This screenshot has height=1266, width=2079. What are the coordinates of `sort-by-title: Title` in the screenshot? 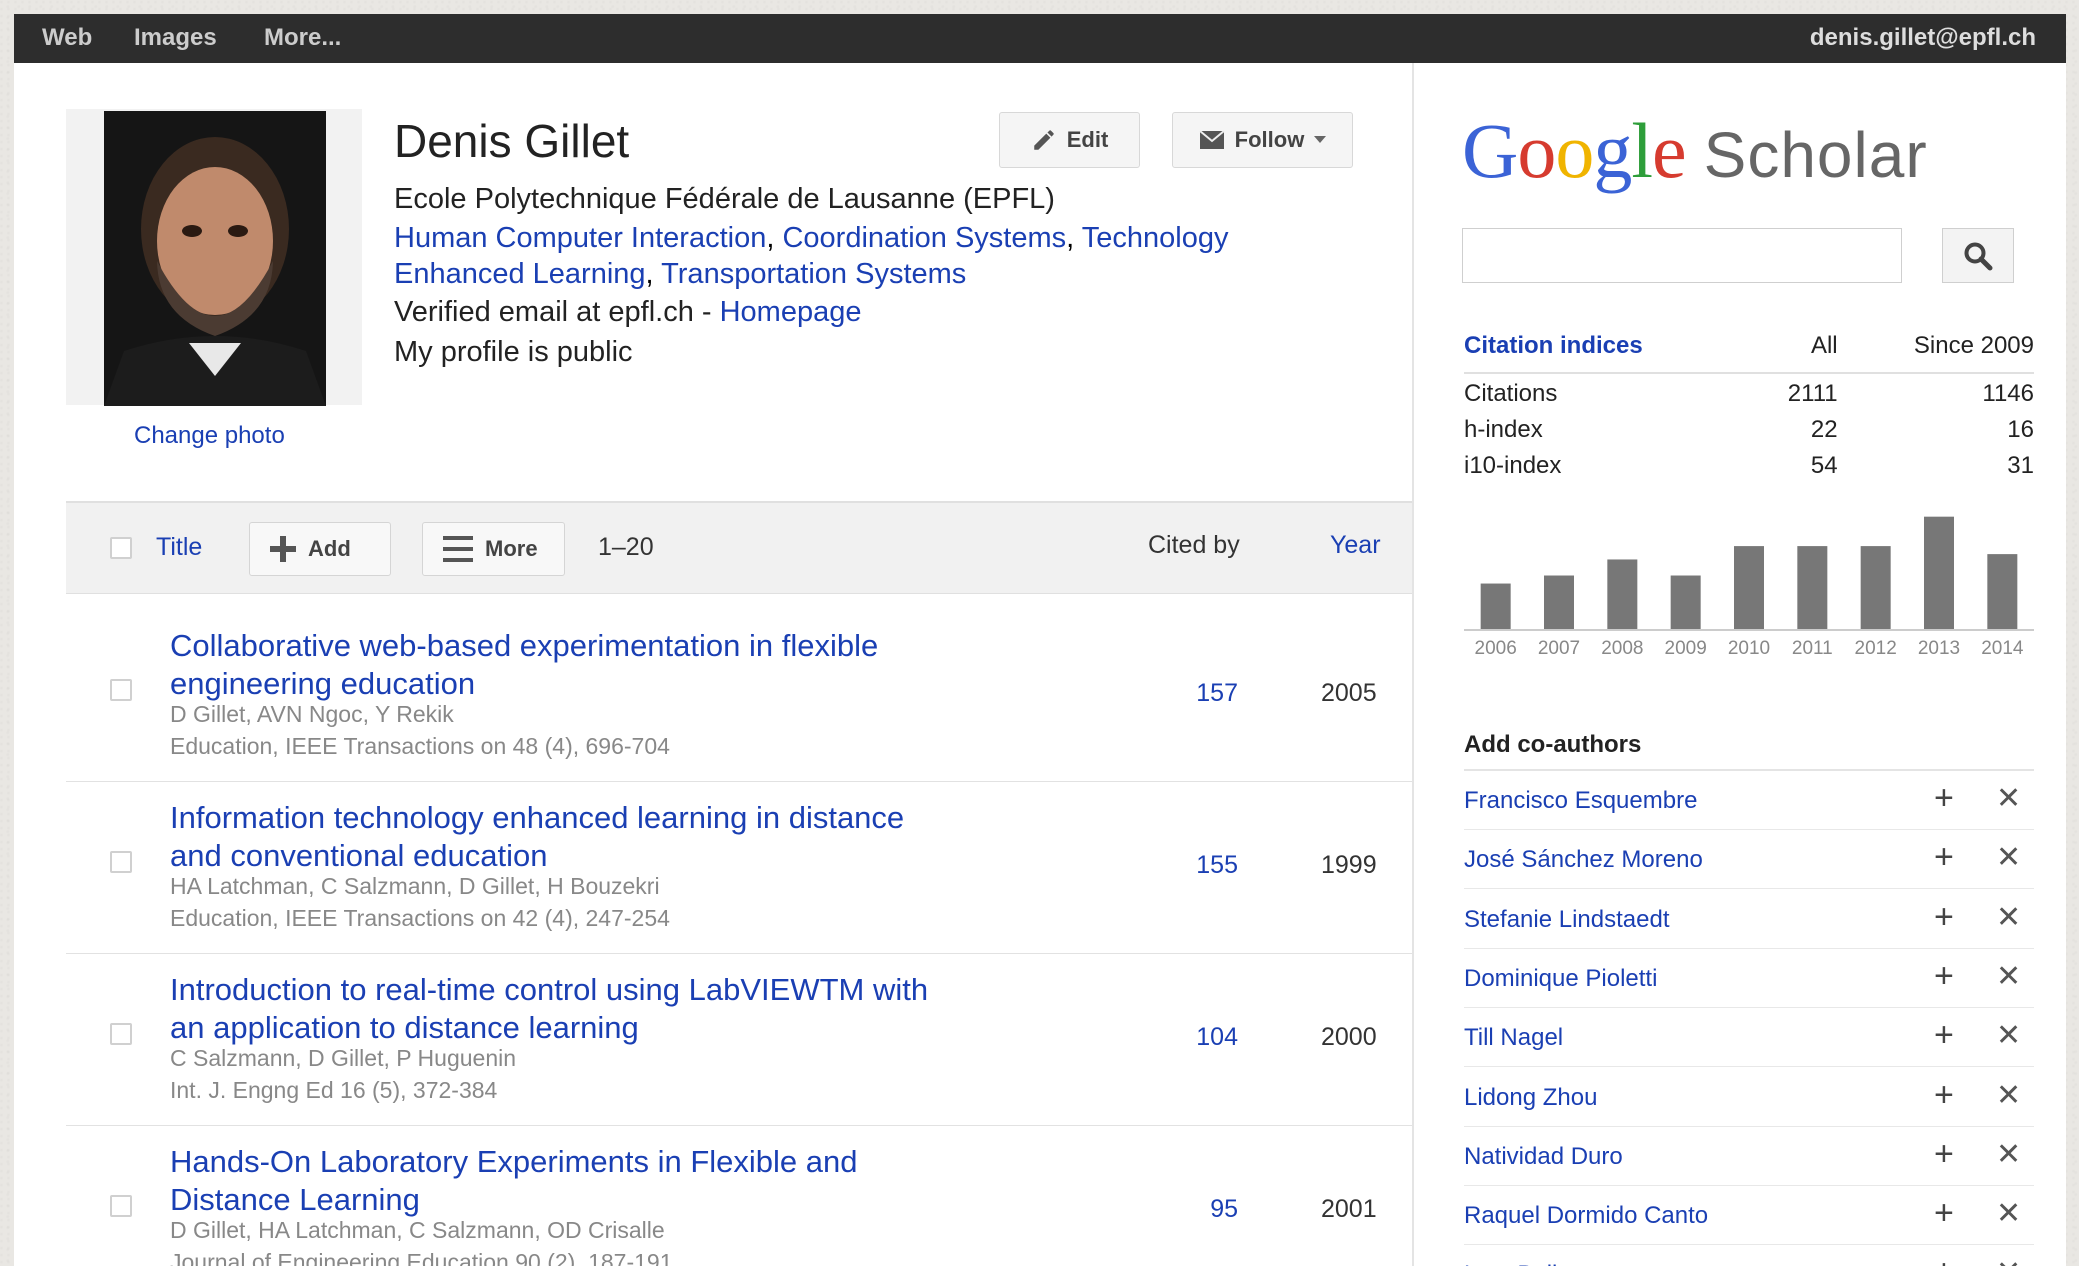 It's located at (179, 547).